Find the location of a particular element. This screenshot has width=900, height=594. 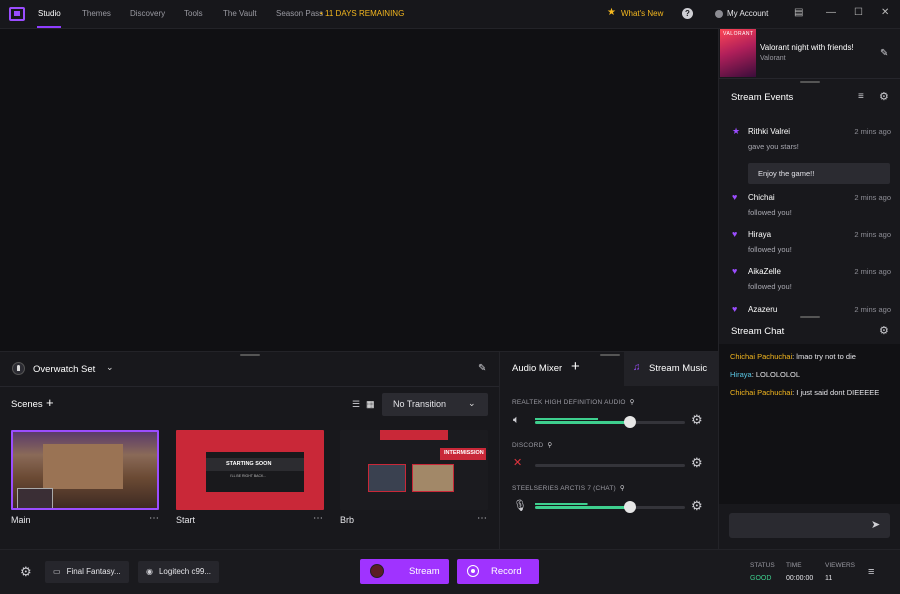

tab-stream-music: ♫ Stream Music is located at coordinates (671, 369).